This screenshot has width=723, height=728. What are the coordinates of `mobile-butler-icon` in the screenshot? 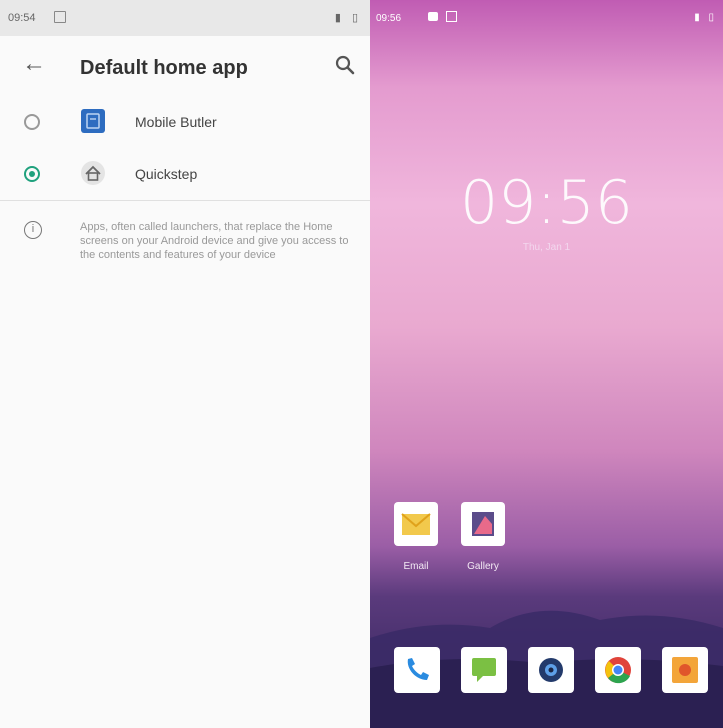 It's located at (93, 121).